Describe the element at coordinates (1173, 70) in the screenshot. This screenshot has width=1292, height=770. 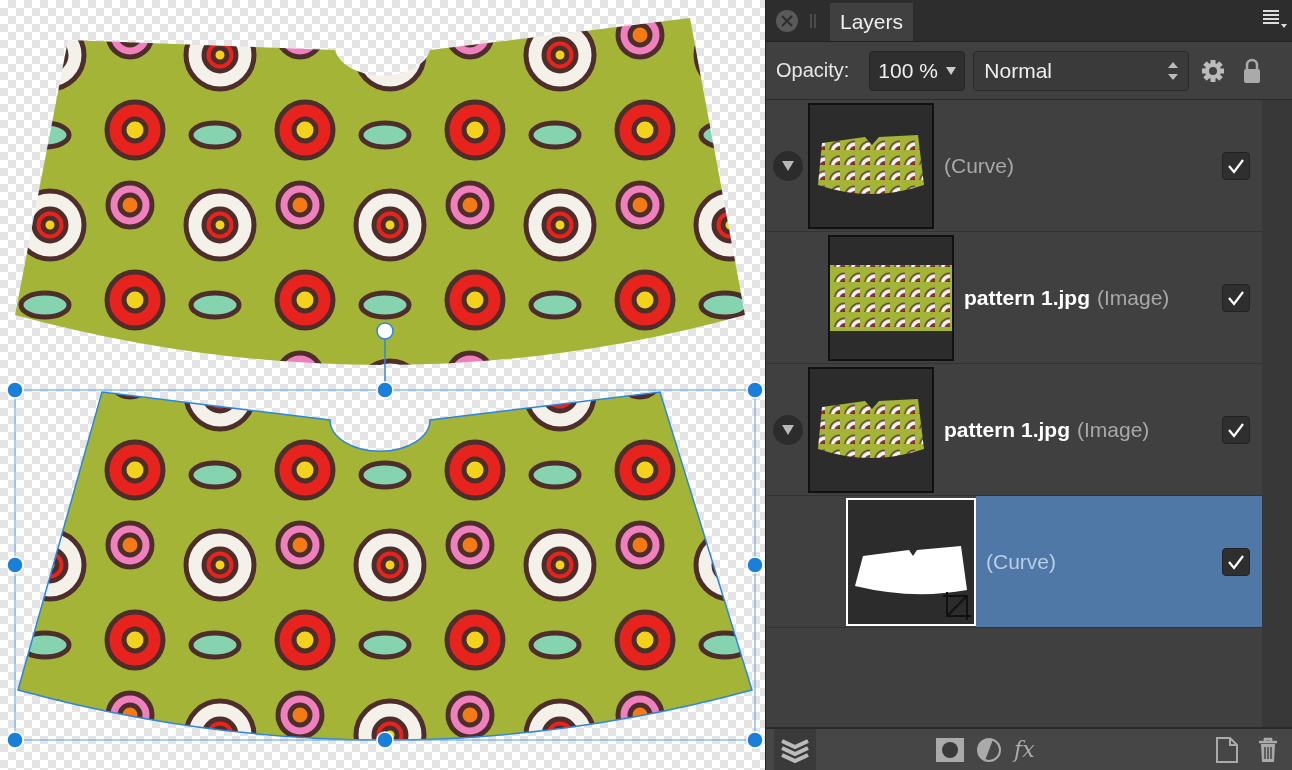
I see `stepper-arrows-icon` at that location.